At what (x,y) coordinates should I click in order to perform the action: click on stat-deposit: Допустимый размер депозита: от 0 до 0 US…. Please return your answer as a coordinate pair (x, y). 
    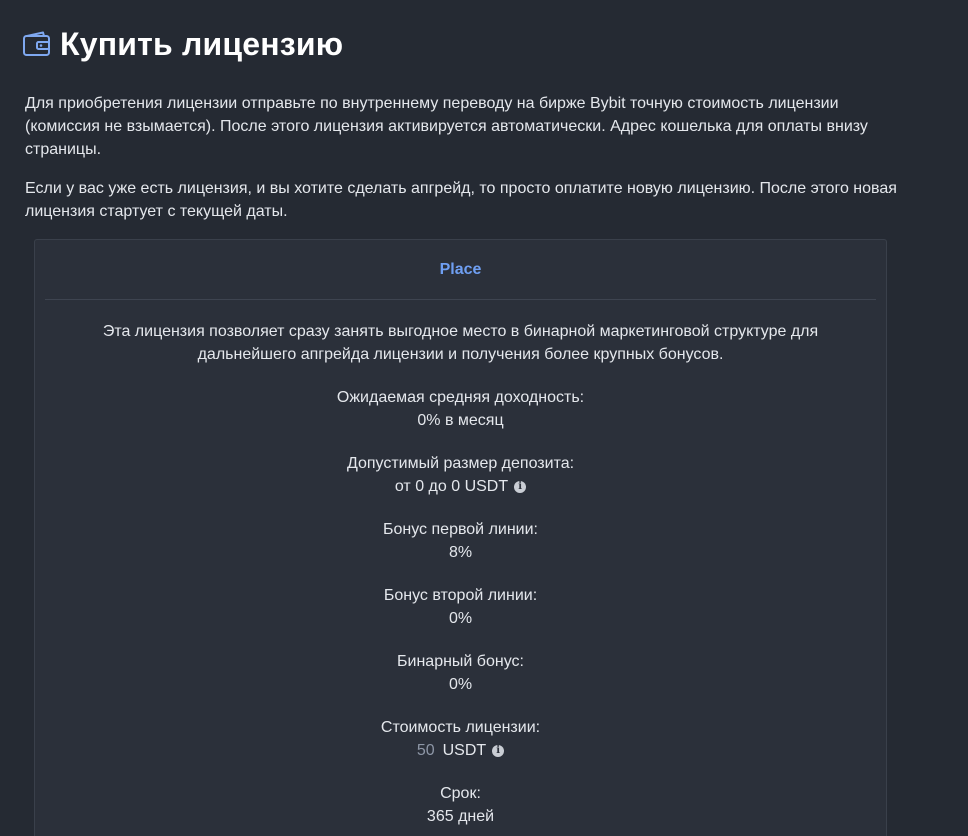
    Looking at the image, I should click on (460, 475).